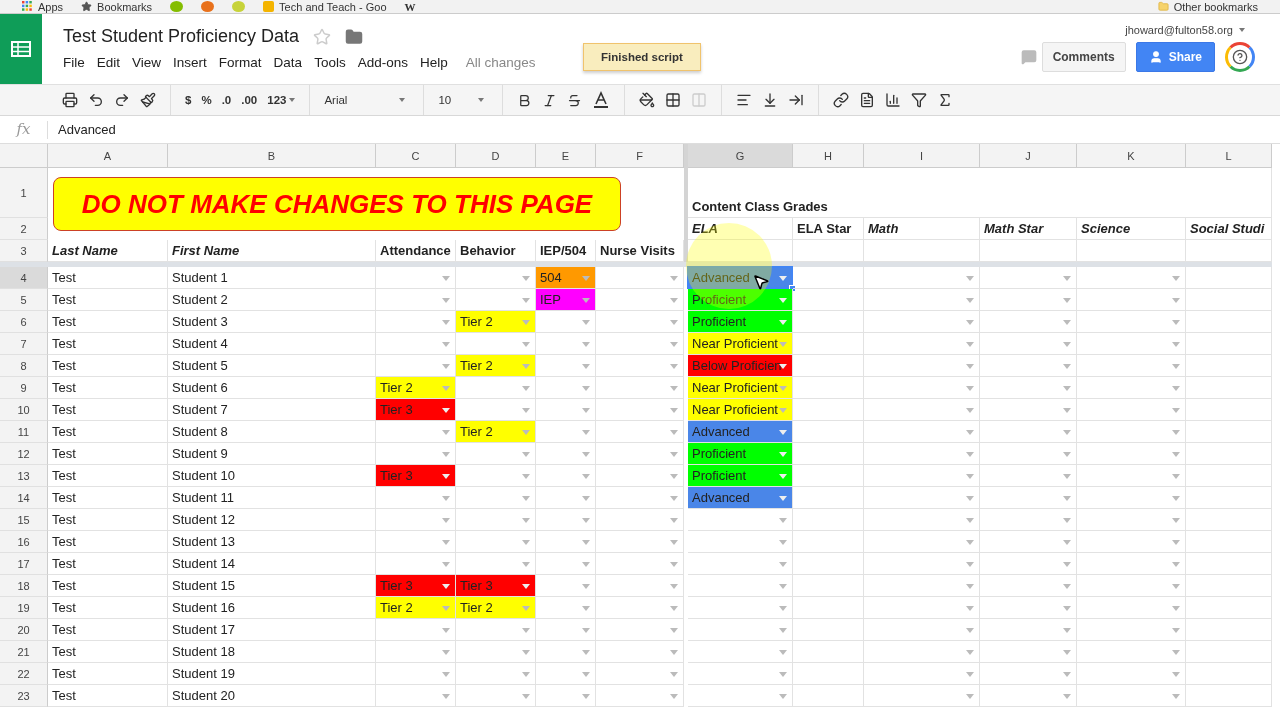 Image resolution: width=1280 pixels, height=720 pixels. What do you see at coordinates (740, 388) in the screenshot?
I see `dropdown-cell: Near Proficient` at bounding box center [740, 388].